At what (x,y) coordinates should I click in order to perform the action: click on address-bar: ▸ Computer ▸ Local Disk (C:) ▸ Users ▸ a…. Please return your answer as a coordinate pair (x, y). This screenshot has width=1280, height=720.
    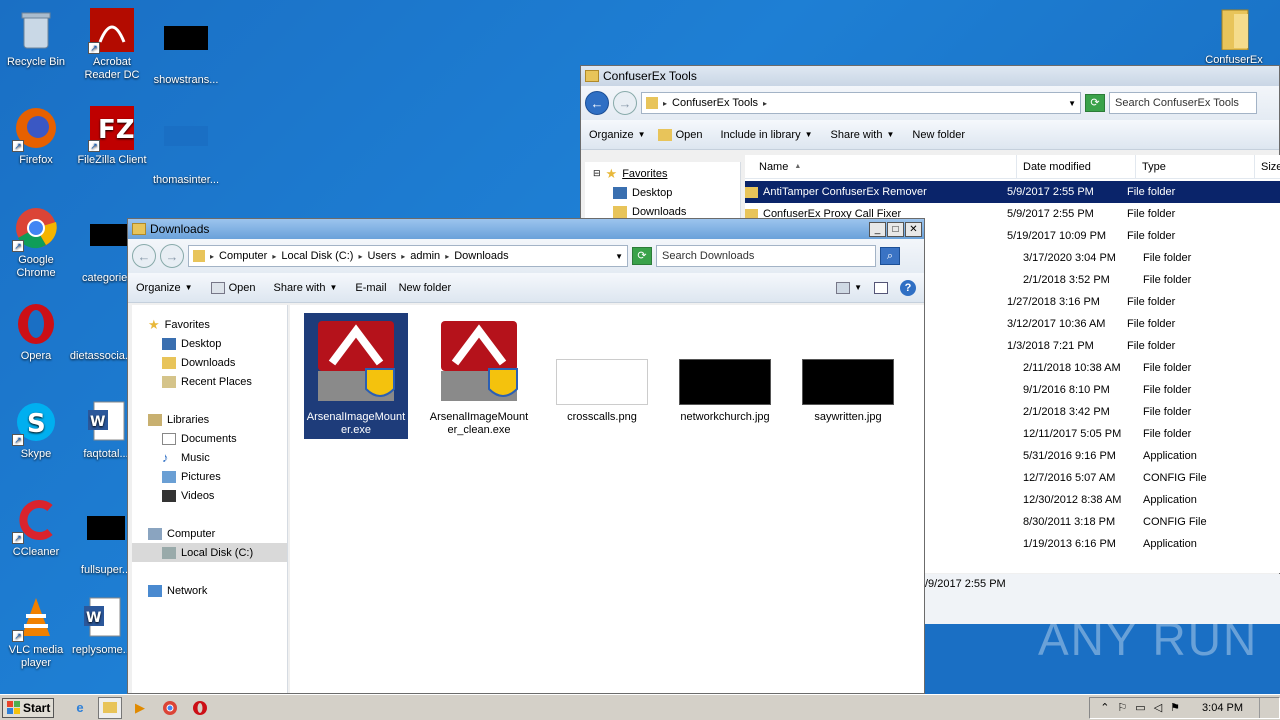
    Looking at the image, I should click on (408, 256).